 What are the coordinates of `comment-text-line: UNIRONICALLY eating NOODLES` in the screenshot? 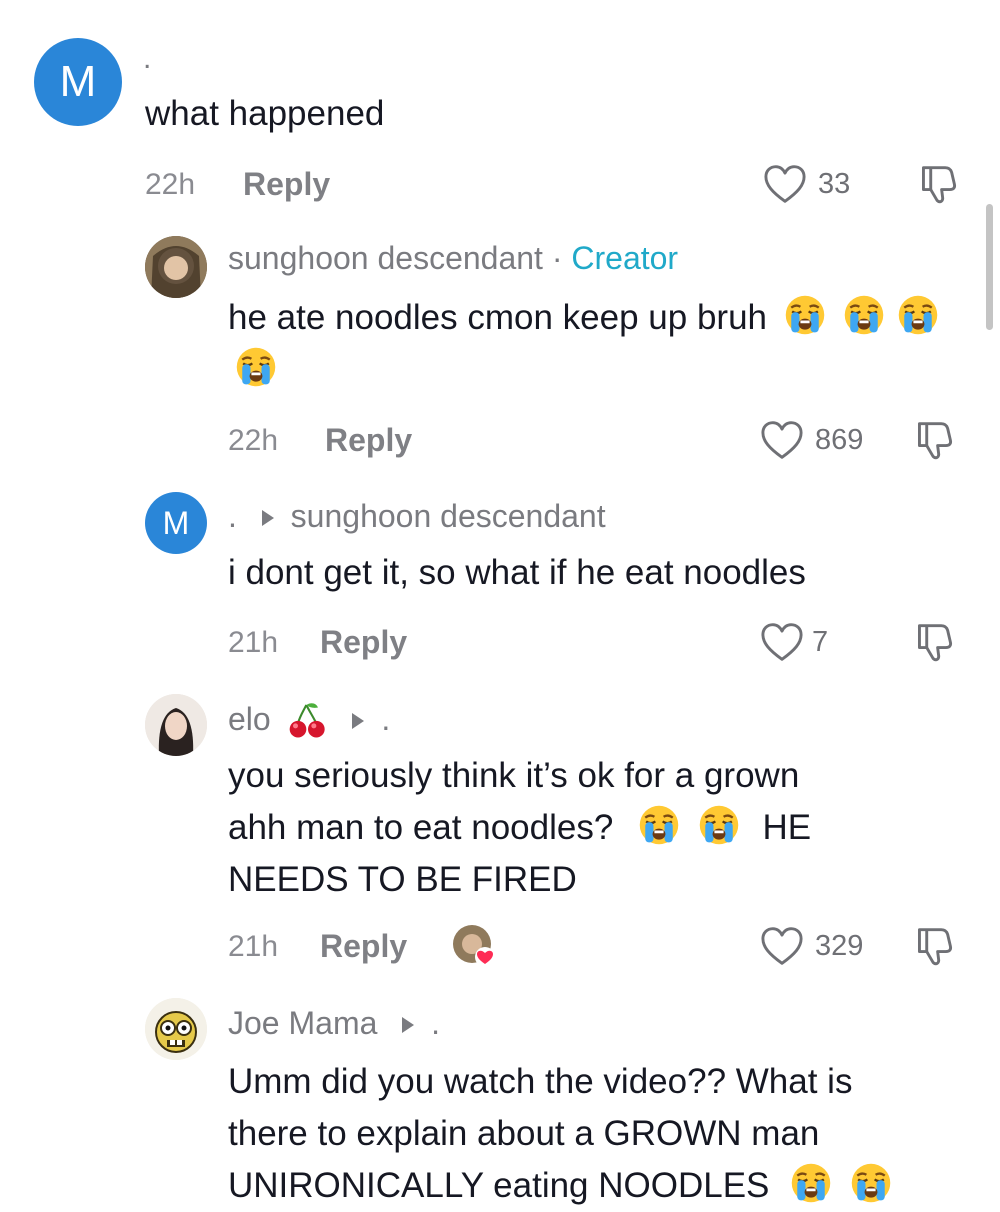 It's located at (608, 1186).